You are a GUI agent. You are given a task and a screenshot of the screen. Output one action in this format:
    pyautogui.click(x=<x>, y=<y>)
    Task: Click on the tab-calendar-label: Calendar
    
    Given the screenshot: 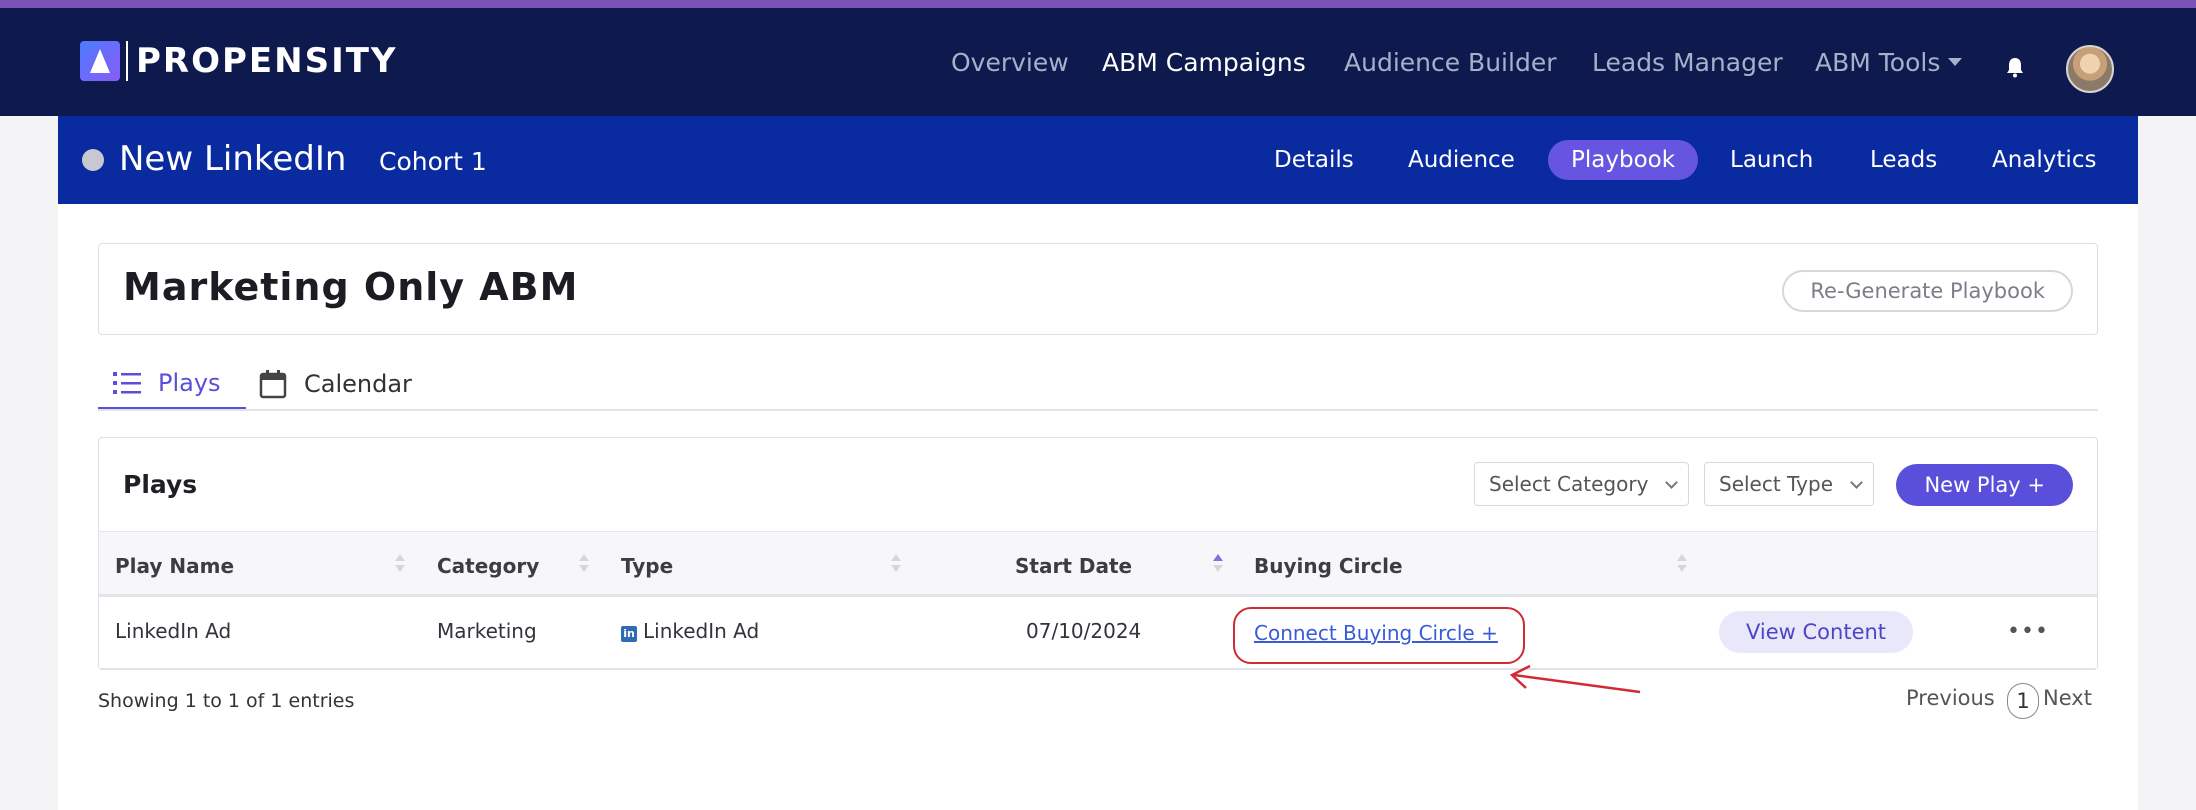 What is the action you would take?
    pyautogui.click(x=358, y=384)
    